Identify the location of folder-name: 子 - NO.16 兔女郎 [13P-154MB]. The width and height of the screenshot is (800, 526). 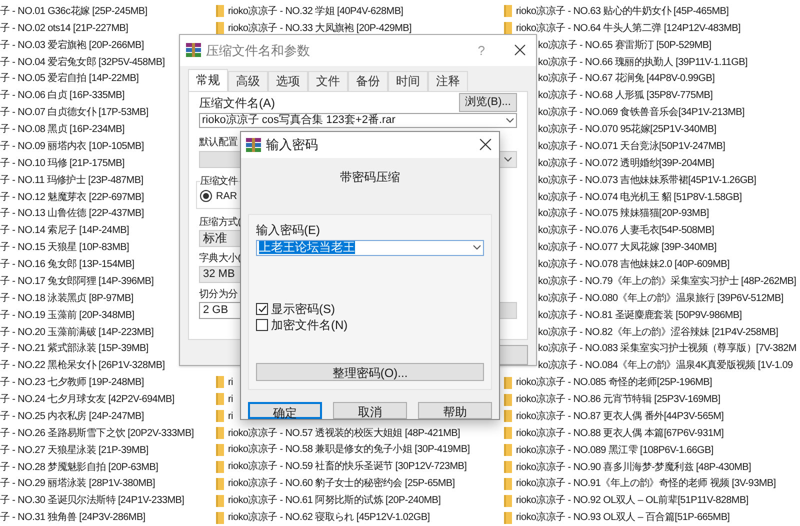
(67, 264).